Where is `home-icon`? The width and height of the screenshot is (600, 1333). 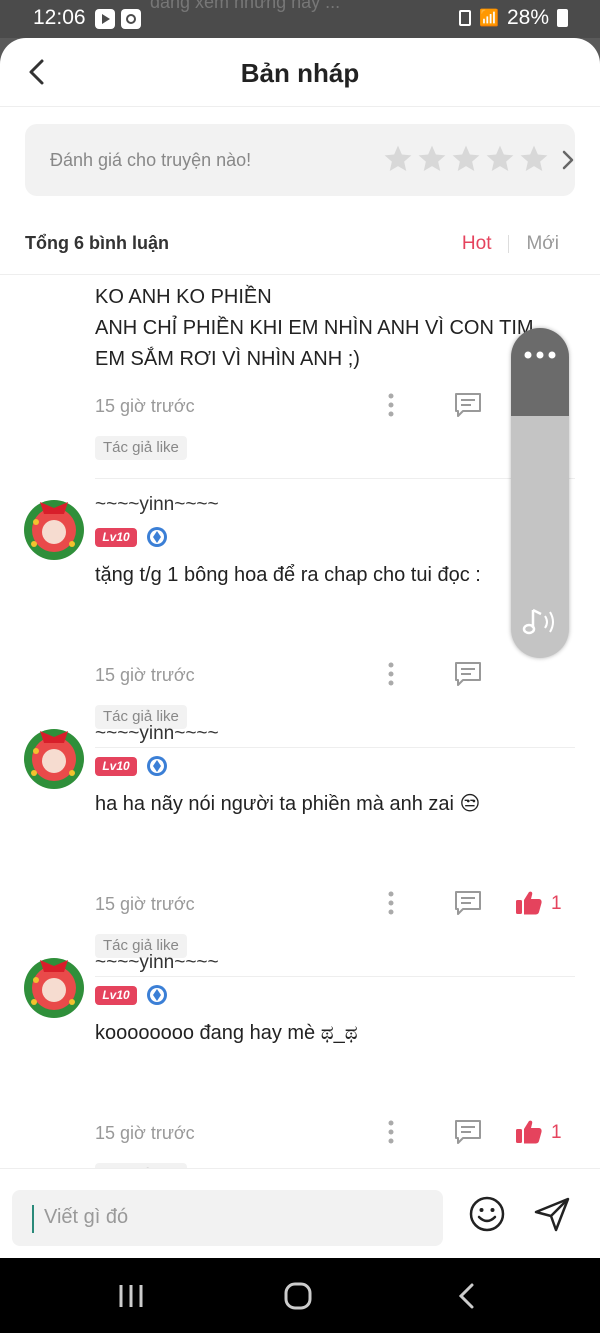 home-icon is located at coordinates (298, 1296).